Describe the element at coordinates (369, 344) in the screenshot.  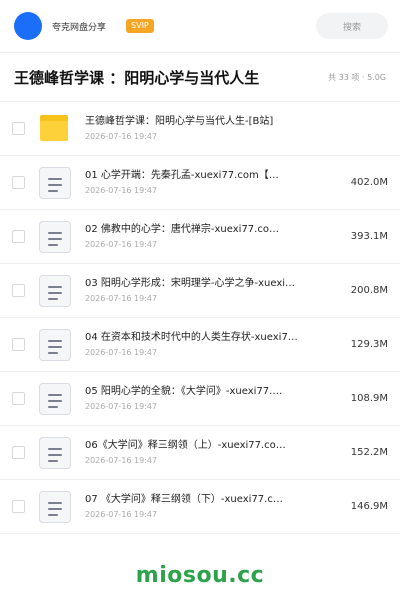
I see `file-size: 129.3M` at that location.